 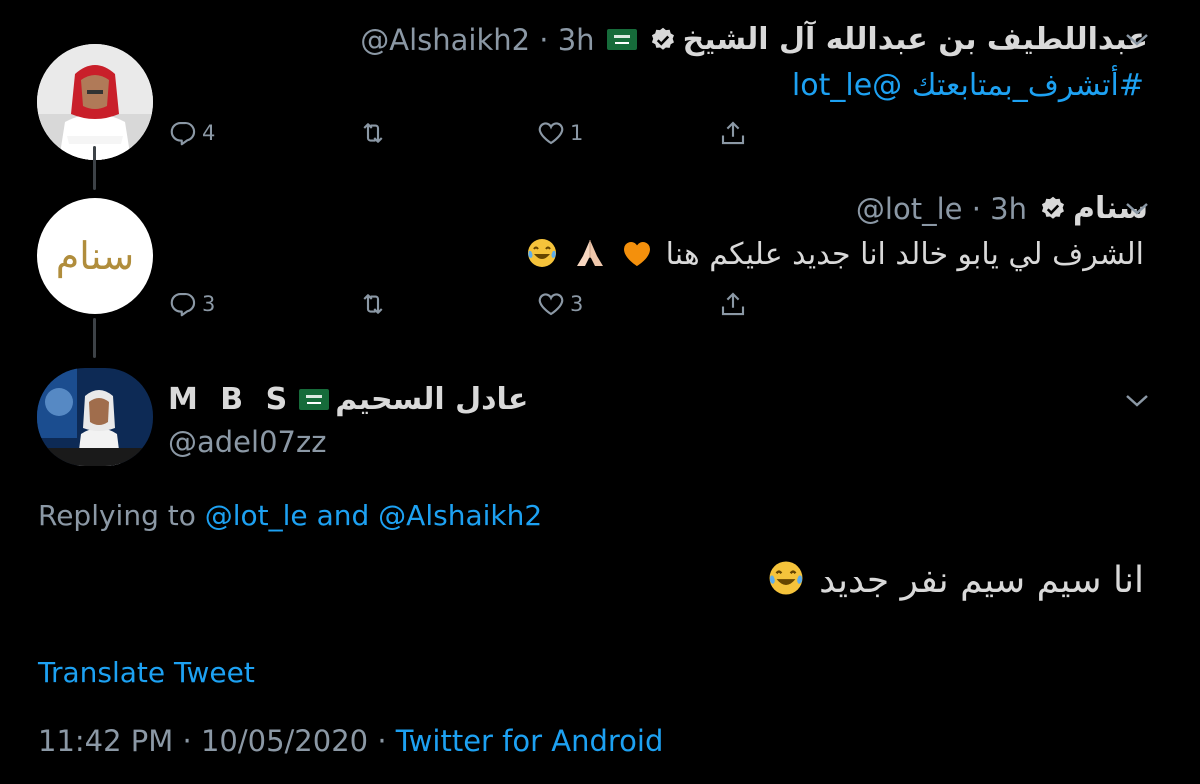 I want to click on replying-mention-1: @lot_le, so click(x=256, y=515).